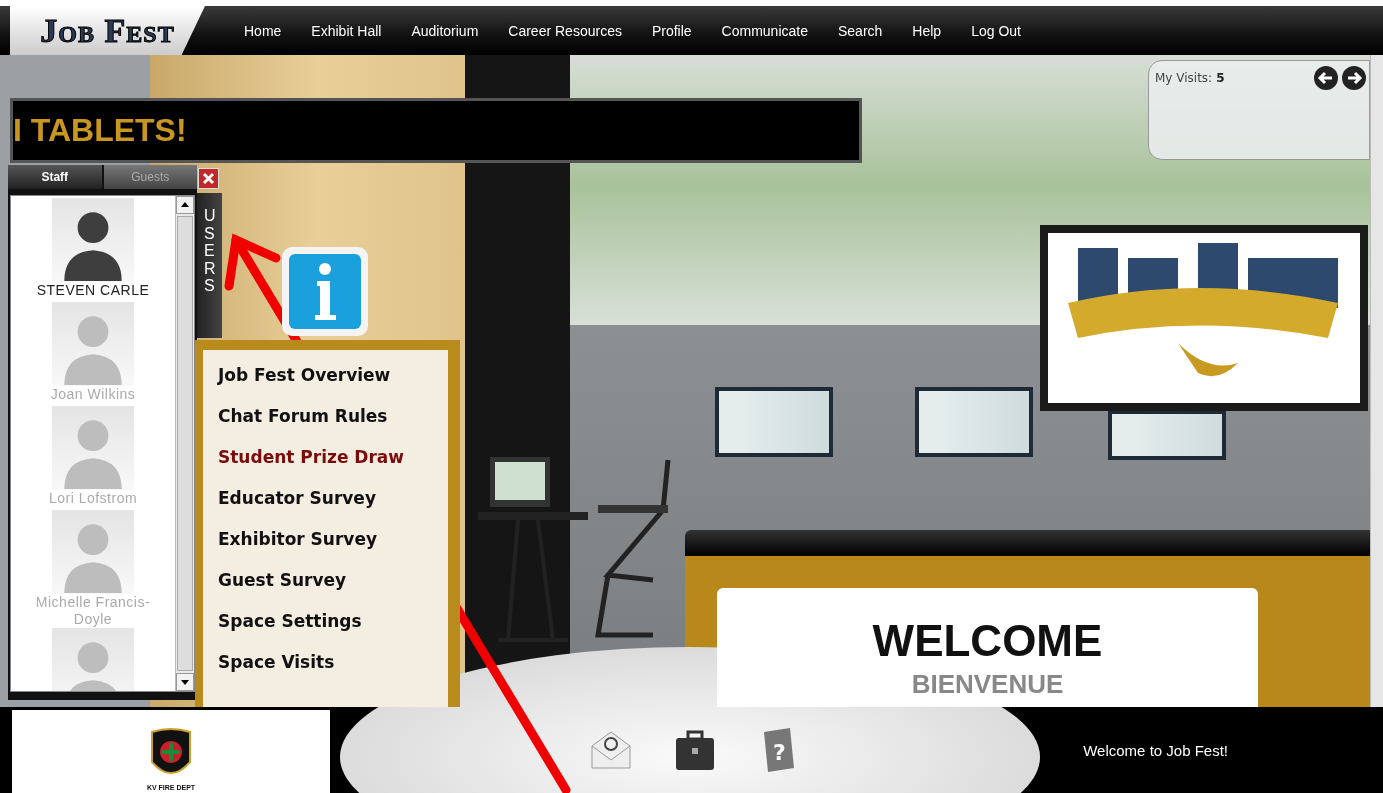 The height and width of the screenshot is (793, 1383). What do you see at coordinates (93, 611) in the screenshot?
I see `user-name: Michelle Francis-Doyle` at bounding box center [93, 611].